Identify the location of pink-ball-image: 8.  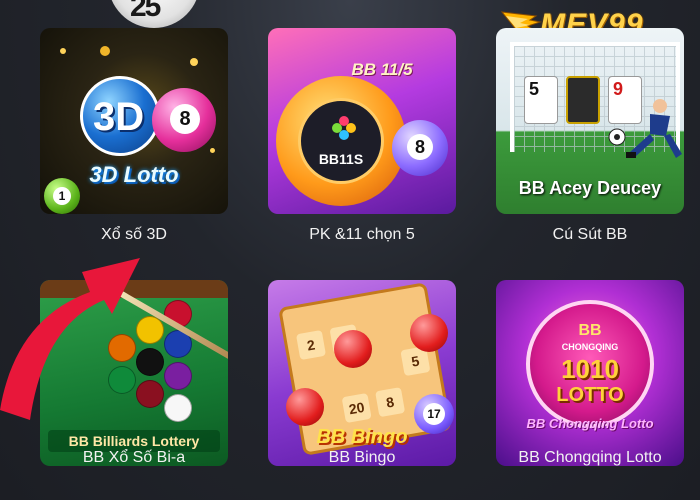
(184, 120).